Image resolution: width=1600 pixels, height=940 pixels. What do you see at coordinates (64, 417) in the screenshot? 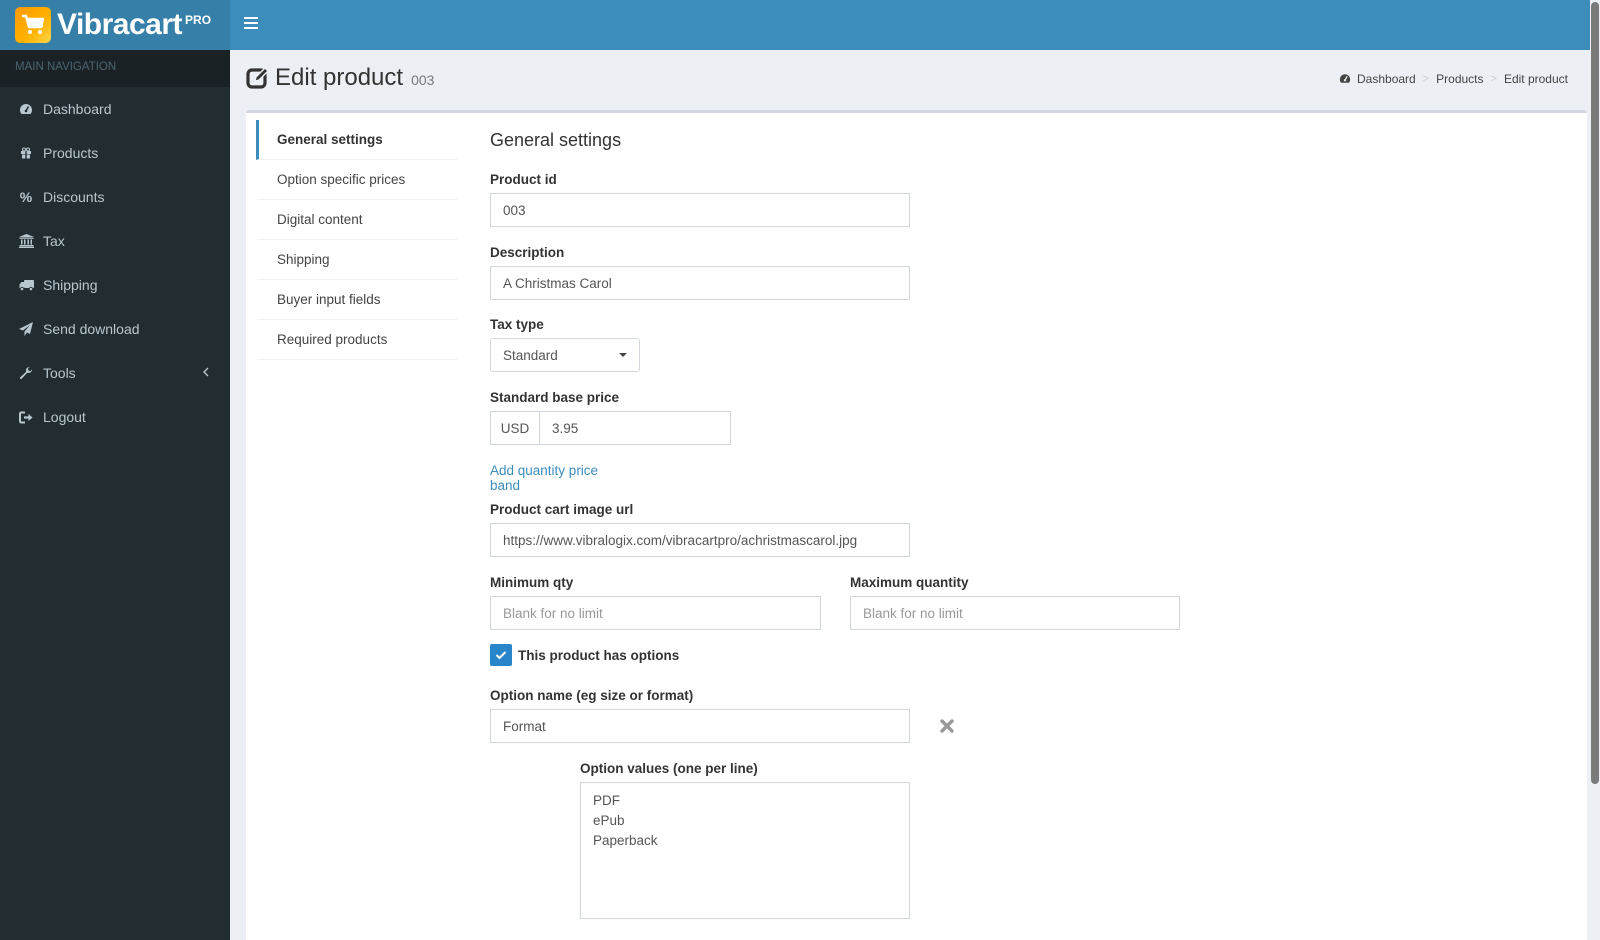
I see `sidebar-item-label: Logout` at bounding box center [64, 417].